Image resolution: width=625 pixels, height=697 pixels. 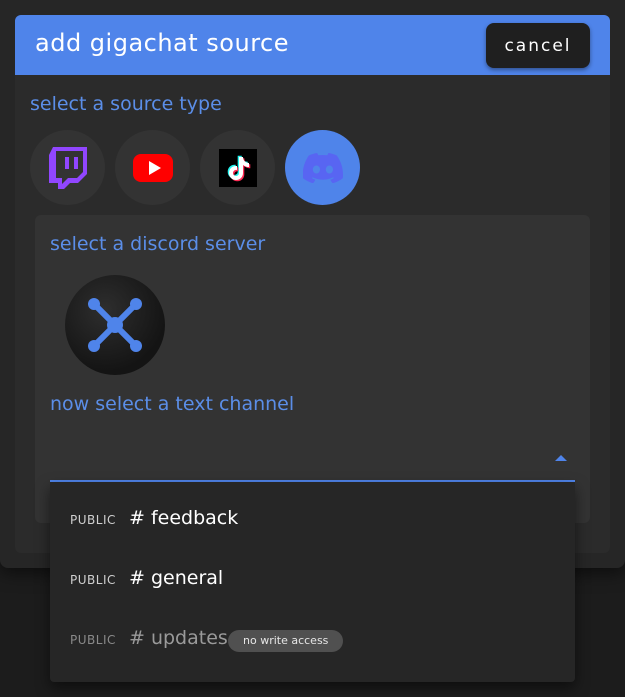 I want to click on discord-icon, so click(x=322, y=167).